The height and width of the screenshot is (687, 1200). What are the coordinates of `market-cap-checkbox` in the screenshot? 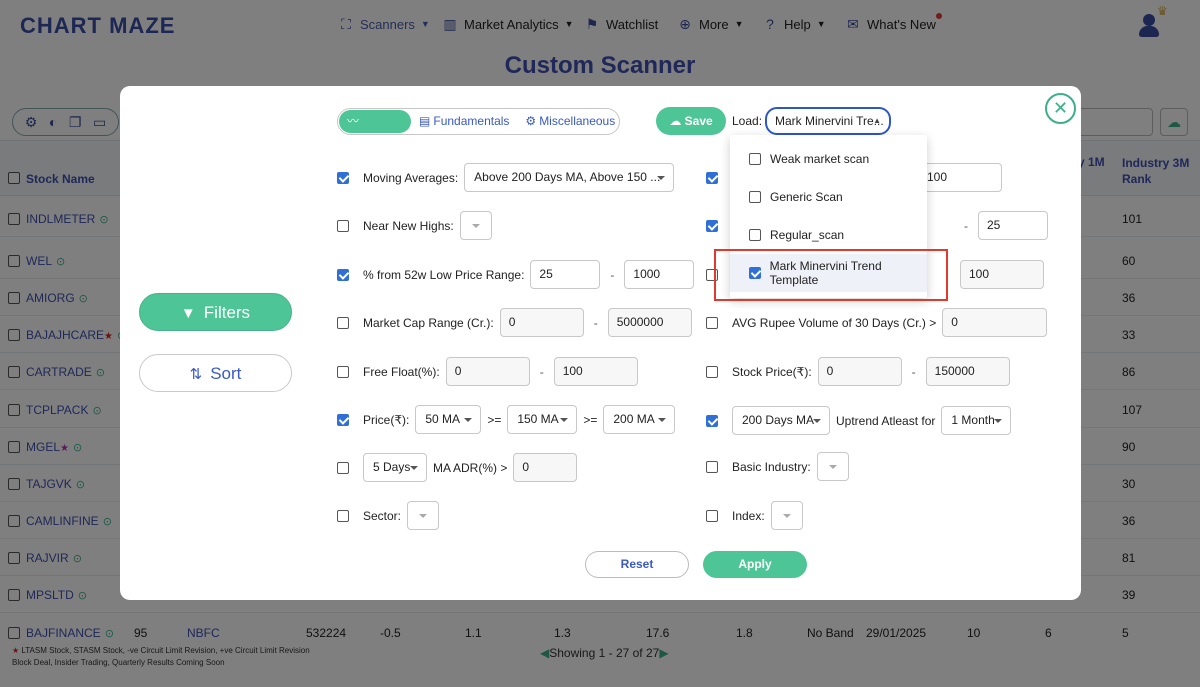 It's located at (343, 322).